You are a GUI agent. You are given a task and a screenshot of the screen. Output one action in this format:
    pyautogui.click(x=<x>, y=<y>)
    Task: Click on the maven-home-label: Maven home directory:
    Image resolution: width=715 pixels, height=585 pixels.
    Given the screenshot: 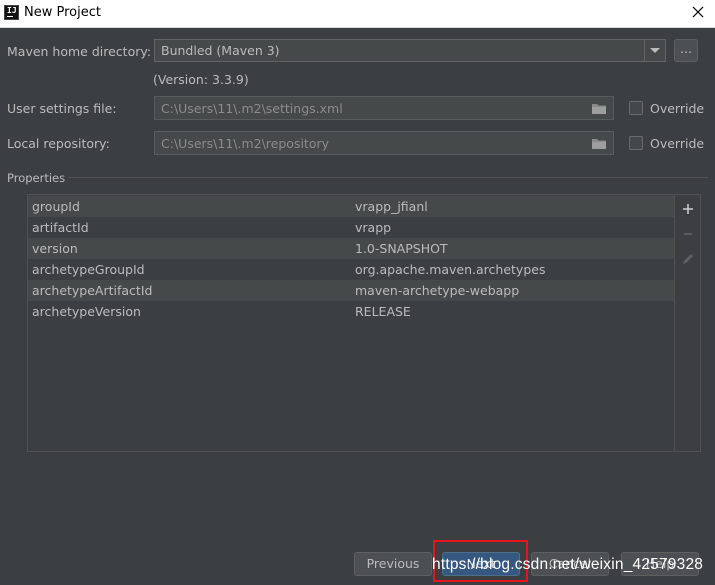 What is the action you would take?
    pyautogui.click(x=79, y=51)
    